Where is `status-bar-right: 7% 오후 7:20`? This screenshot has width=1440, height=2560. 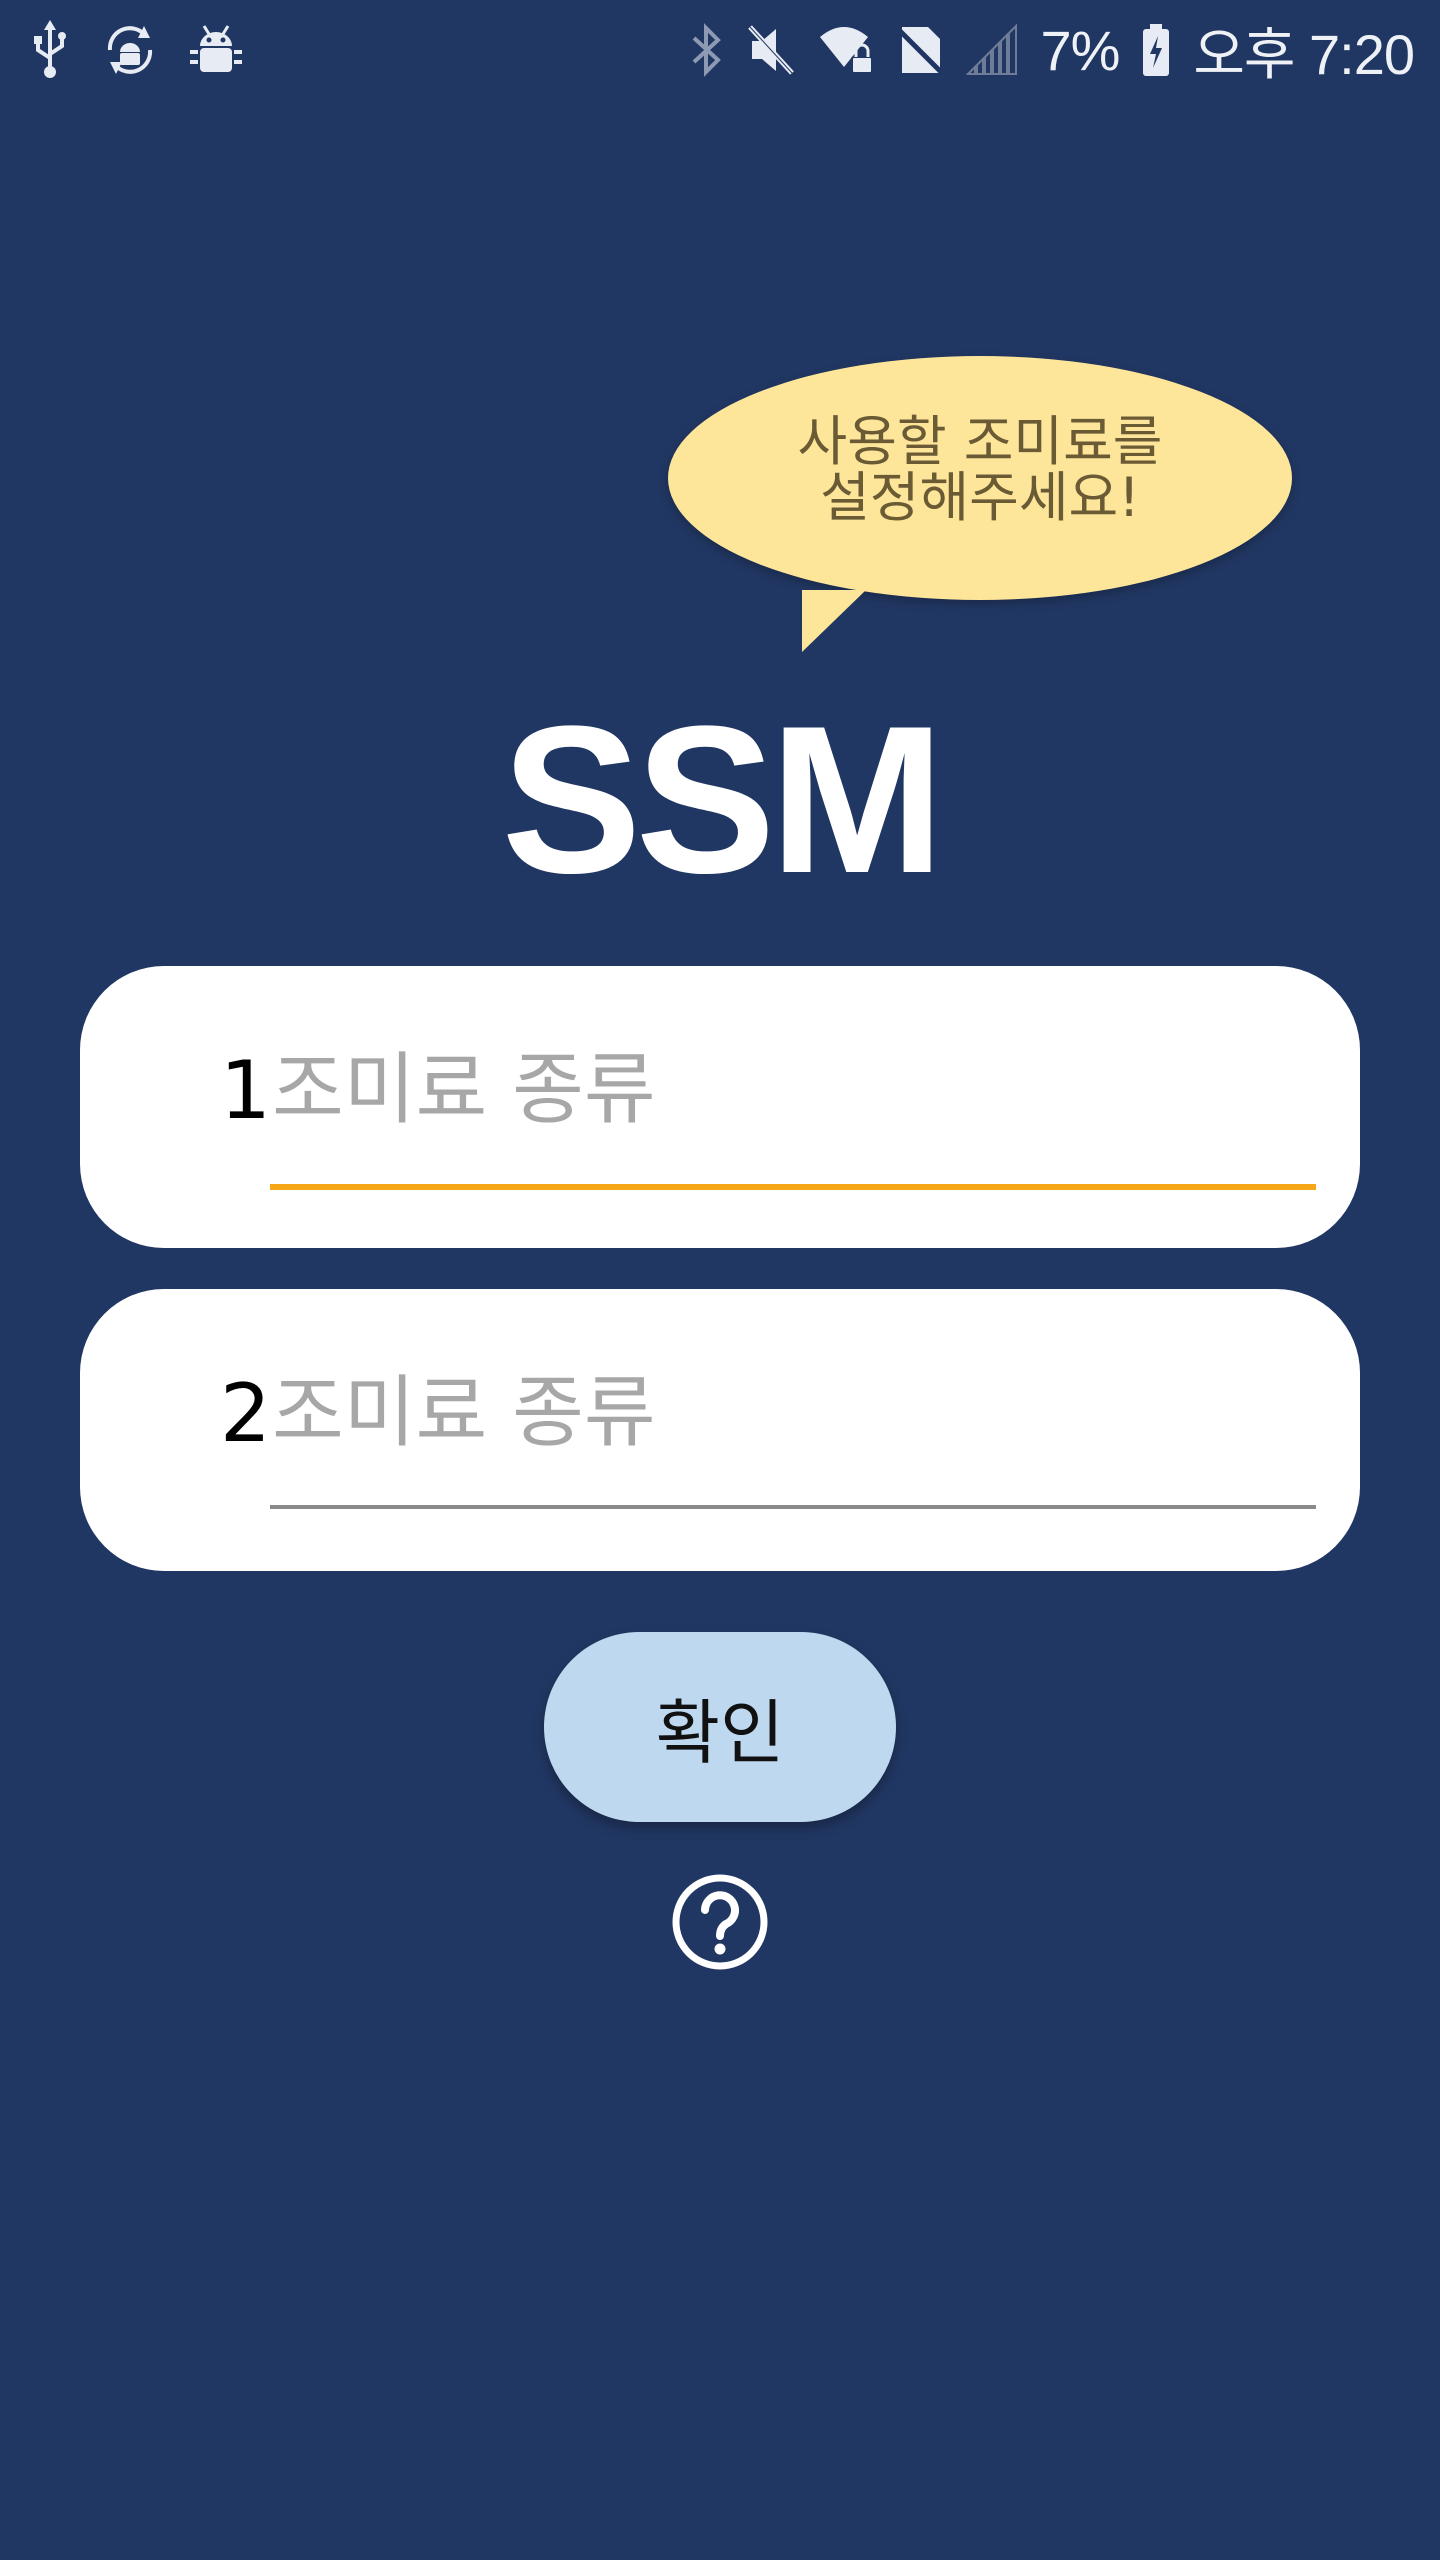 status-bar-right: 7% 오후 7:20 is located at coordinates (1052, 50).